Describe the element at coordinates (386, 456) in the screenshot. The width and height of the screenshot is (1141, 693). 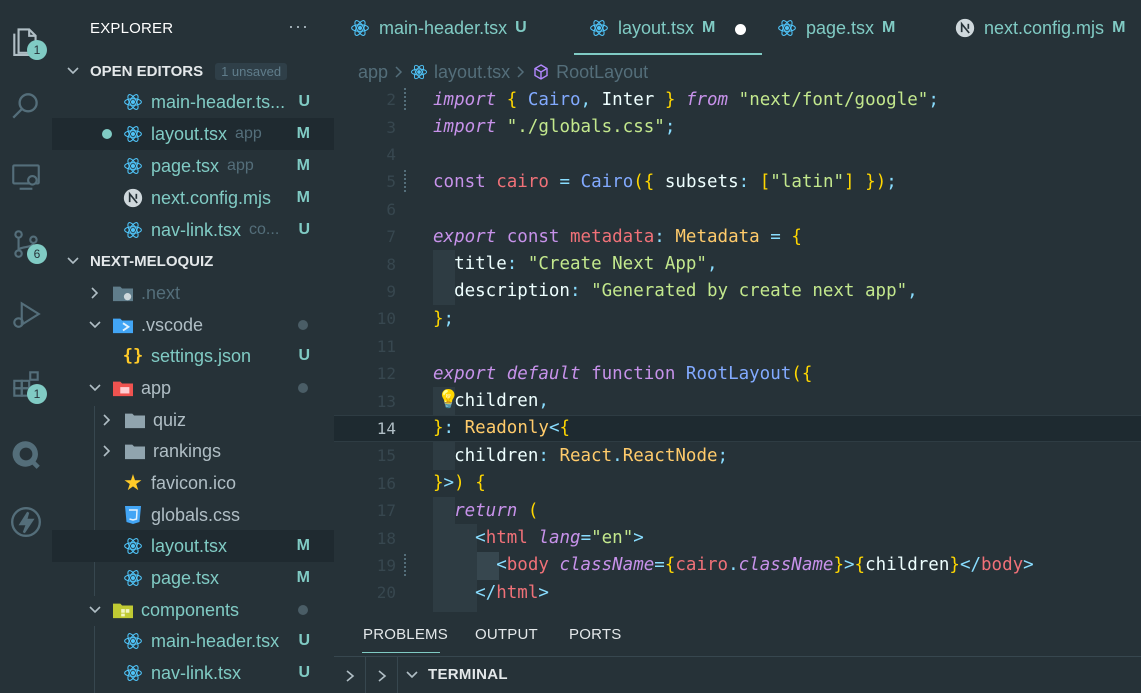
I see `line-number: 15` at that location.